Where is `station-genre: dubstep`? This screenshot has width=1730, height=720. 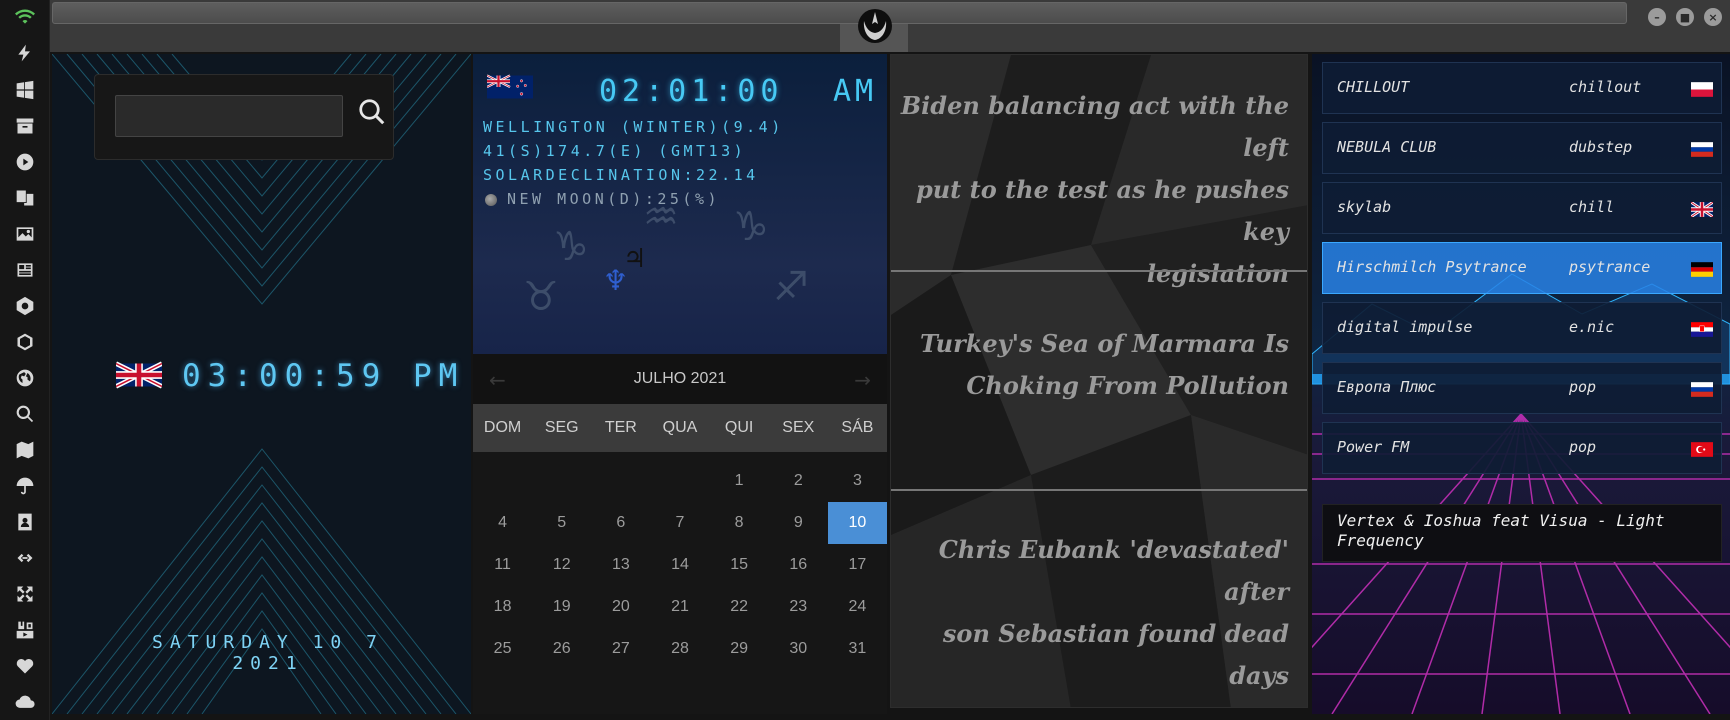
station-genre: dubstep is located at coordinates (1601, 147).